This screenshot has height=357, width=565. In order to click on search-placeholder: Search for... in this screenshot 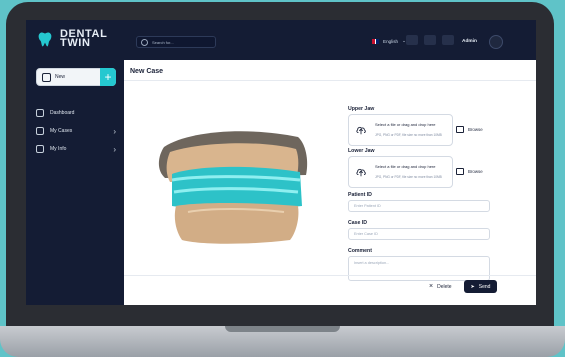, I will do `click(163, 42)`.